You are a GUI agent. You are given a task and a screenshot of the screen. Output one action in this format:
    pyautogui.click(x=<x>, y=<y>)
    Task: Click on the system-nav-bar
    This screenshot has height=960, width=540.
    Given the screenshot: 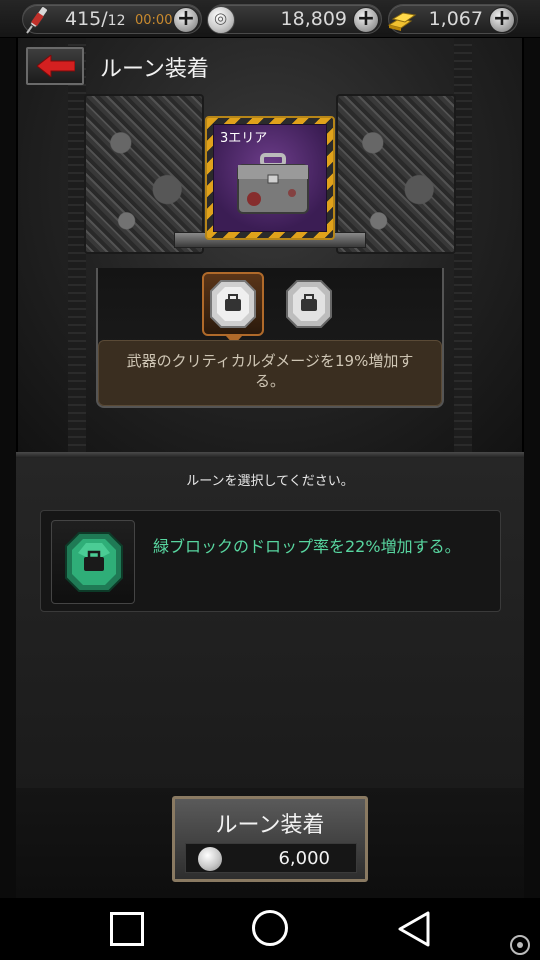 What is the action you would take?
    pyautogui.click(x=270, y=929)
    